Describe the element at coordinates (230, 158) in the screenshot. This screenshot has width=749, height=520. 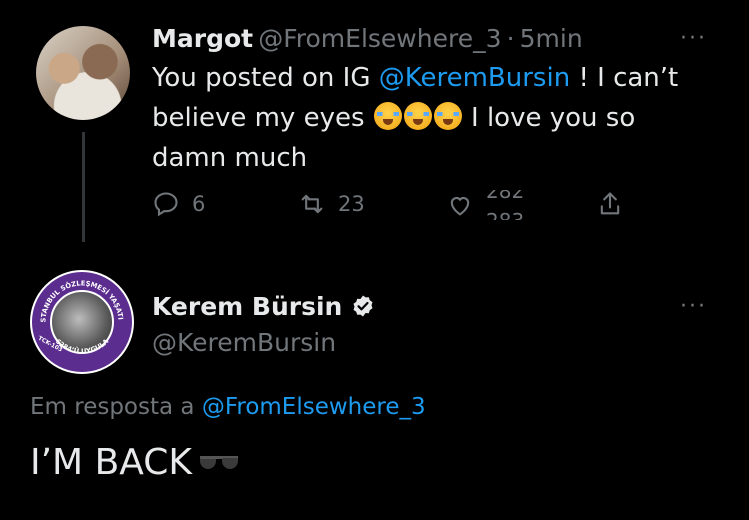
I see `tweet-text-part: damn much` at that location.